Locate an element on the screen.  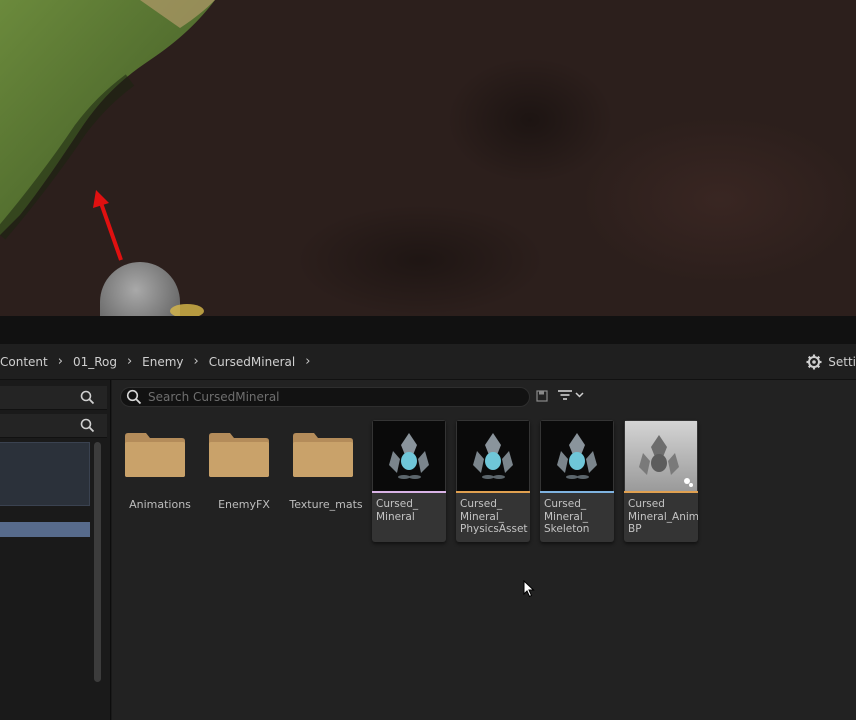
filter-button is located at coordinates (571, 395).